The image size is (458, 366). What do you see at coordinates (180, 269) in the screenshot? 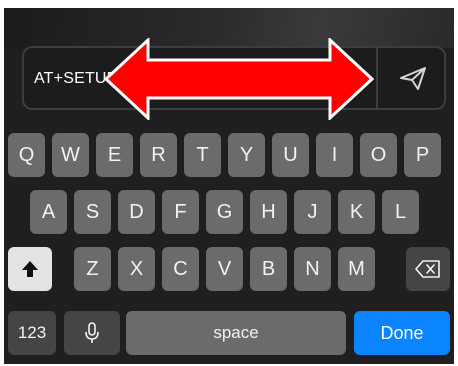
I see `key-c: C` at bounding box center [180, 269].